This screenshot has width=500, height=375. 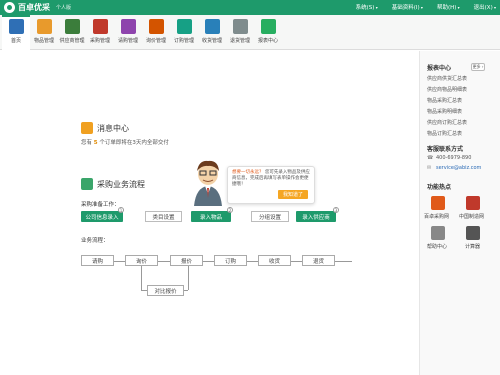 I want to click on report-link-6: 物品订购汇总表, so click(x=444, y=133).